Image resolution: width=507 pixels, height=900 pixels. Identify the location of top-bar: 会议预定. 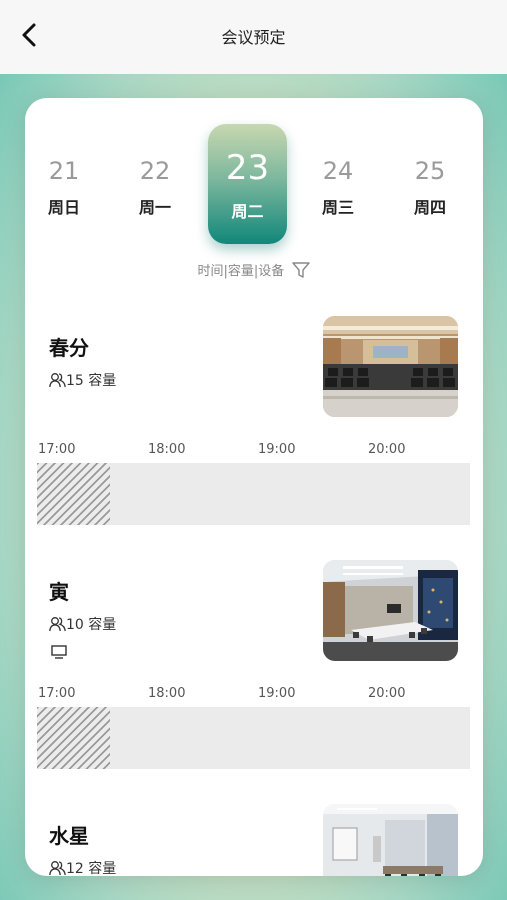
(253, 37).